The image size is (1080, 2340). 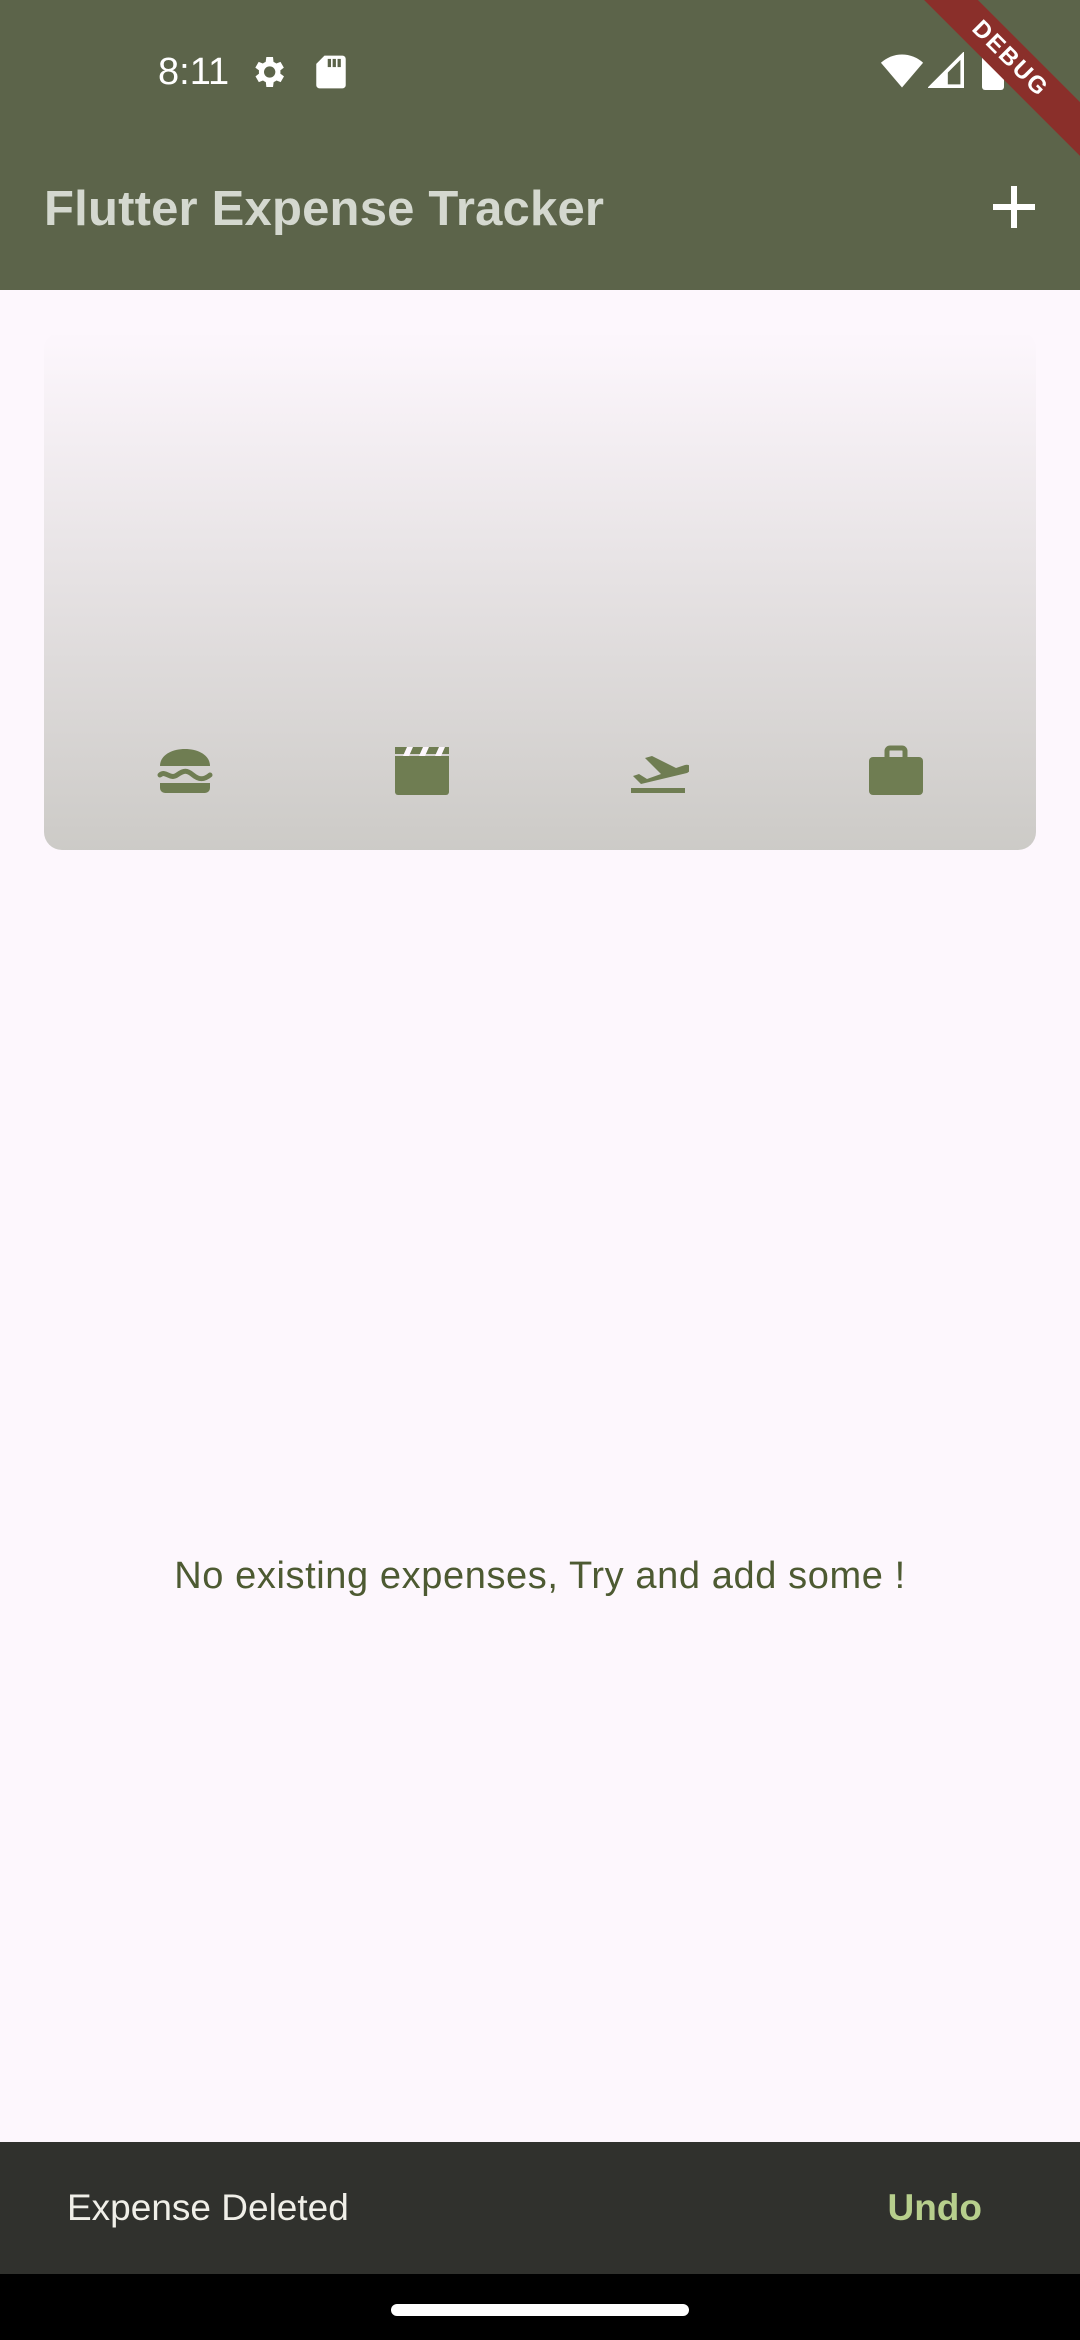 I want to click on settings-gear-icon, so click(x=268, y=74).